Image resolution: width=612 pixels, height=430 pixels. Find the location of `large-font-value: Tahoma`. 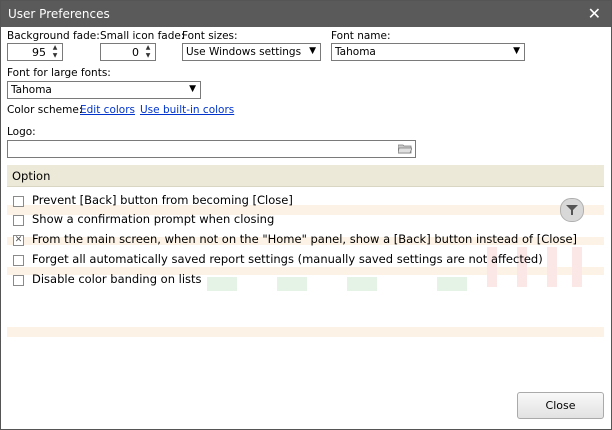

large-font-value: Tahoma is located at coordinates (31, 90).